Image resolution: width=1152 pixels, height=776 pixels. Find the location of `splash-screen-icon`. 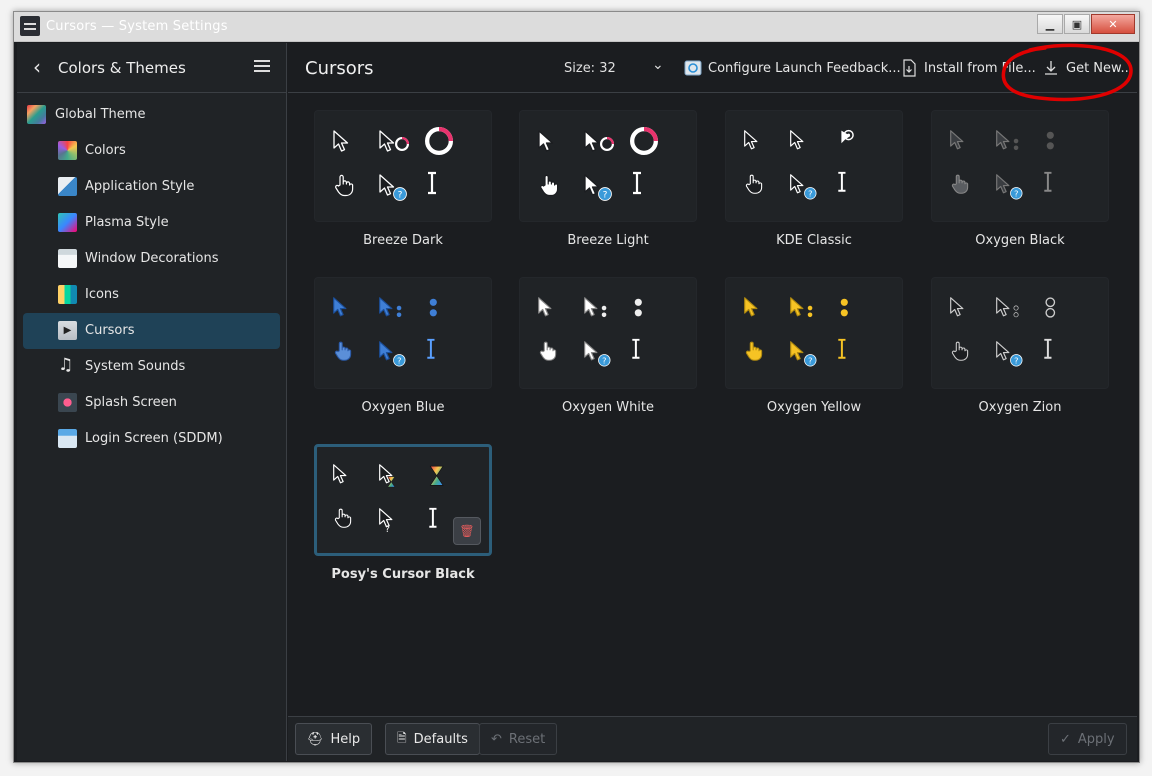

splash-screen-icon is located at coordinates (67, 402).